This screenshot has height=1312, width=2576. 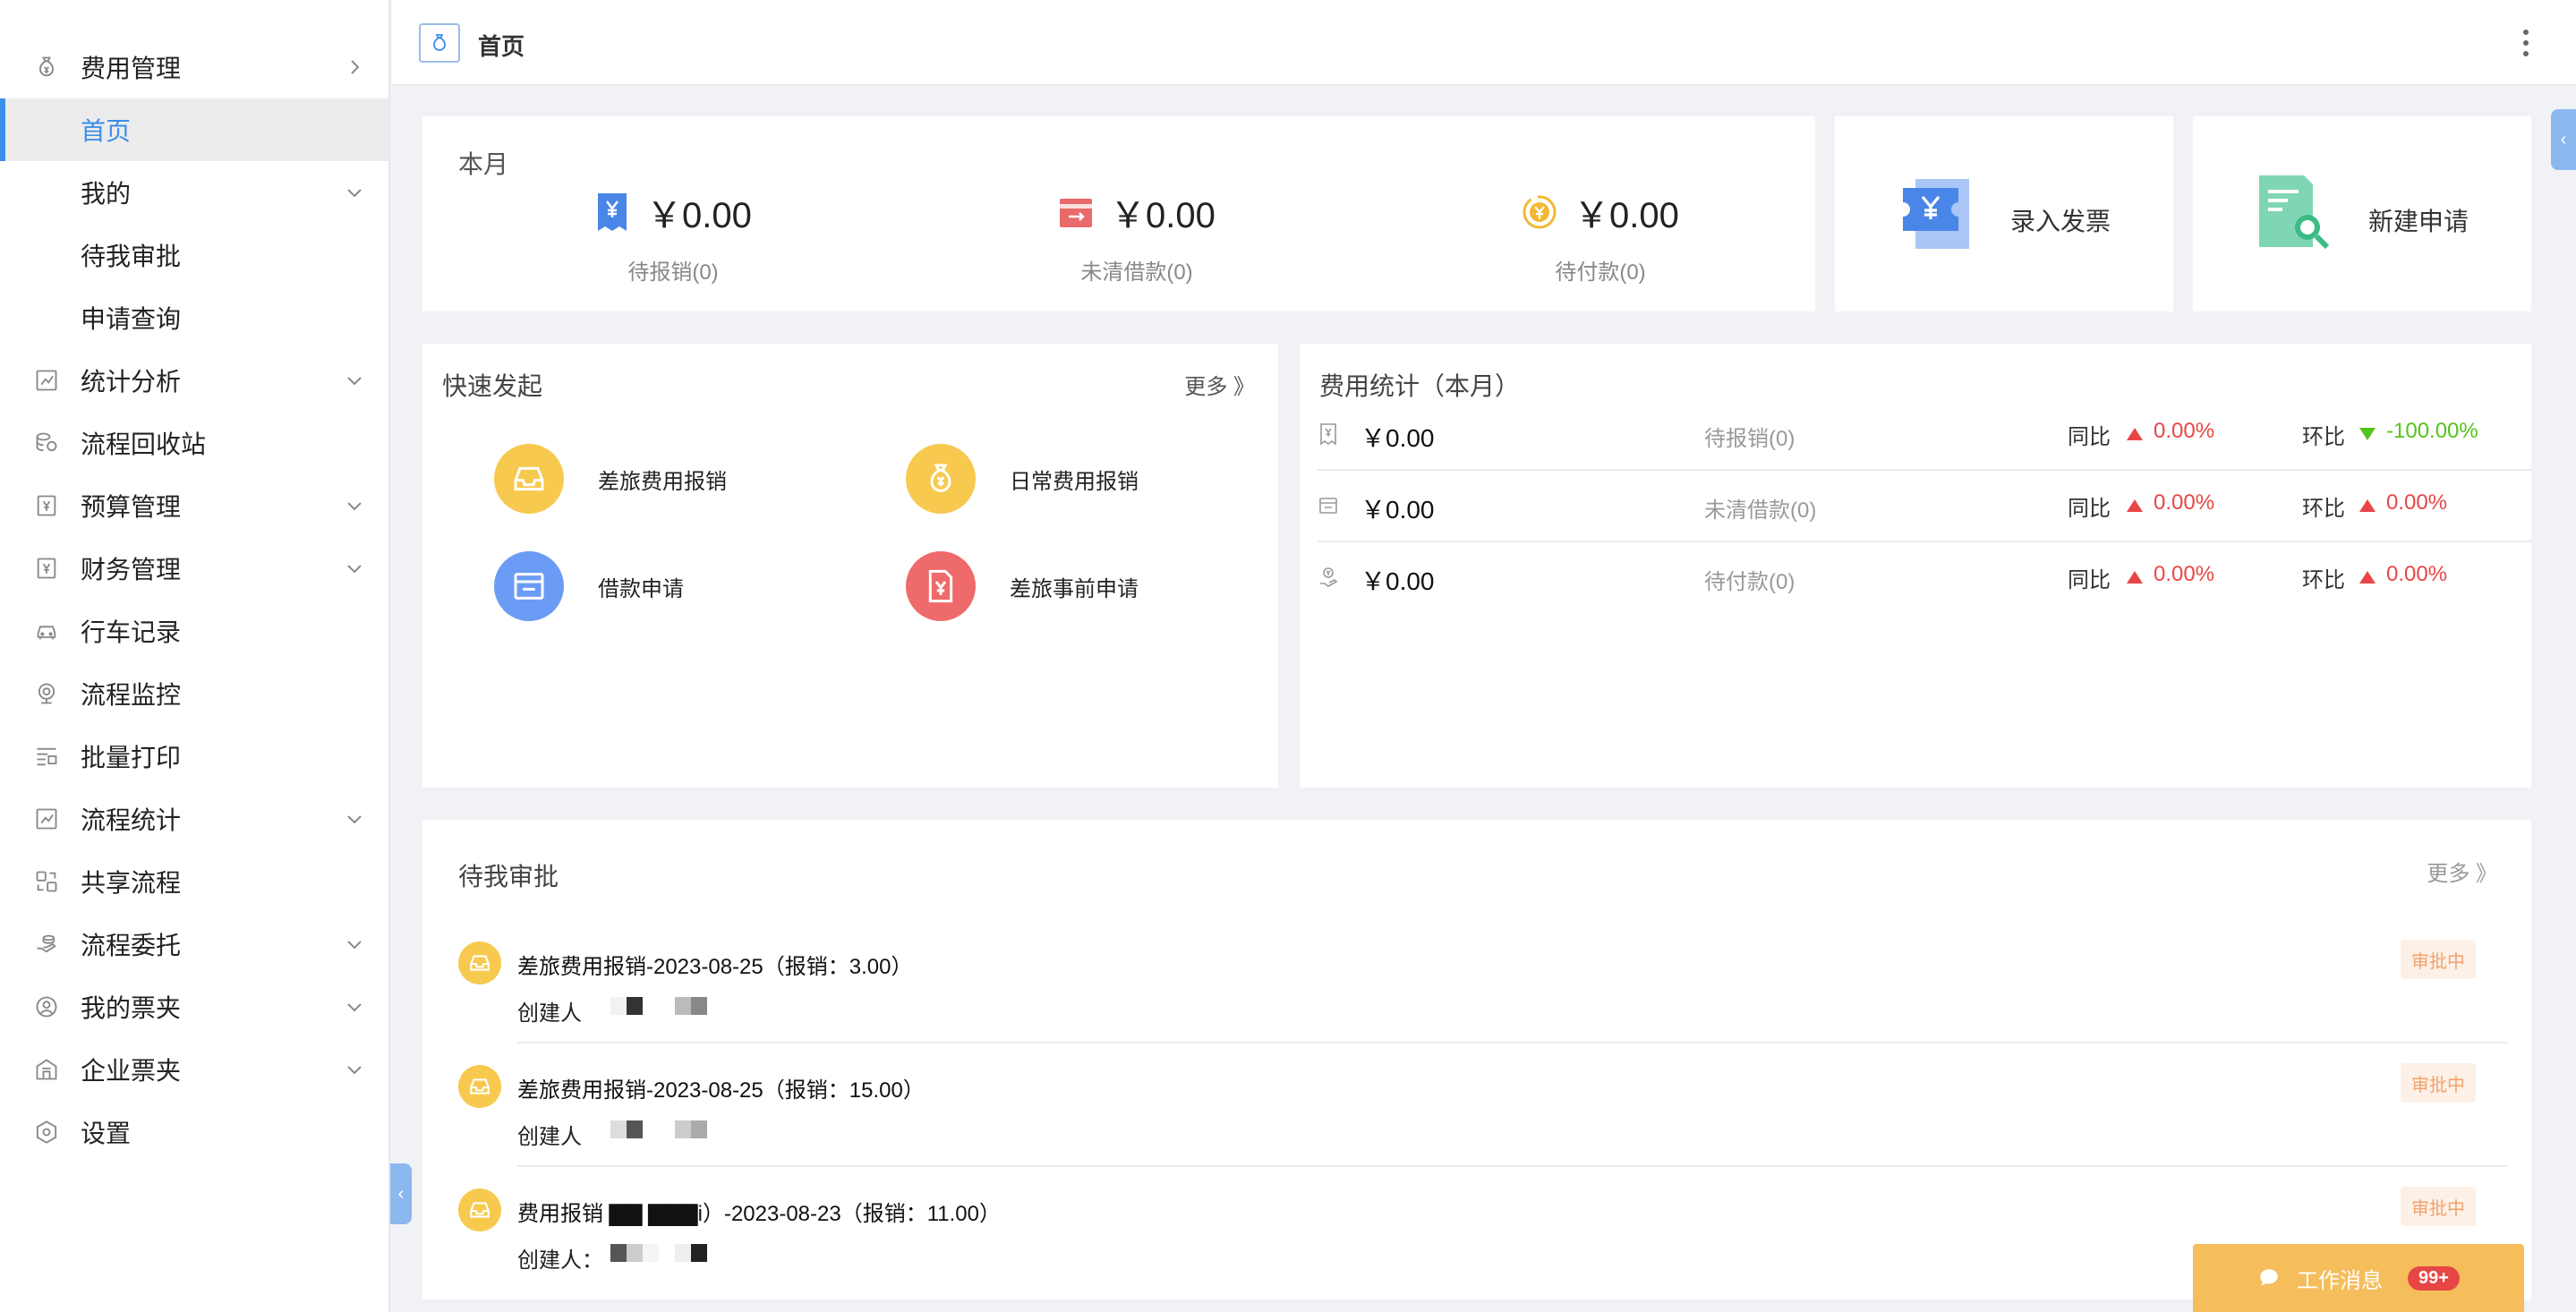 I want to click on home-tab-icon, so click(x=439, y=43).